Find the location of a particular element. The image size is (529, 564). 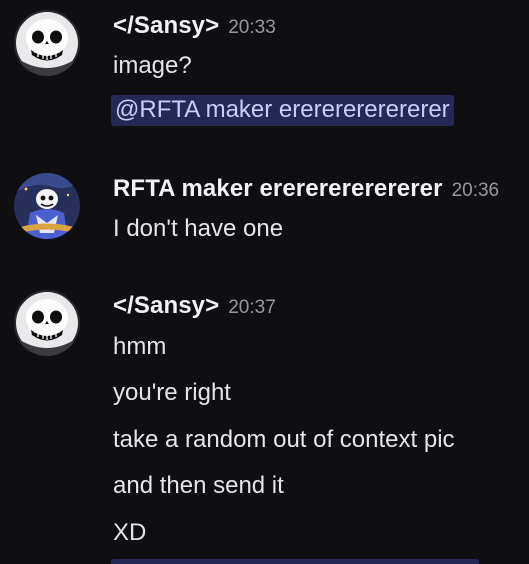

message-text: you're right is located at coordinates (172, 392).